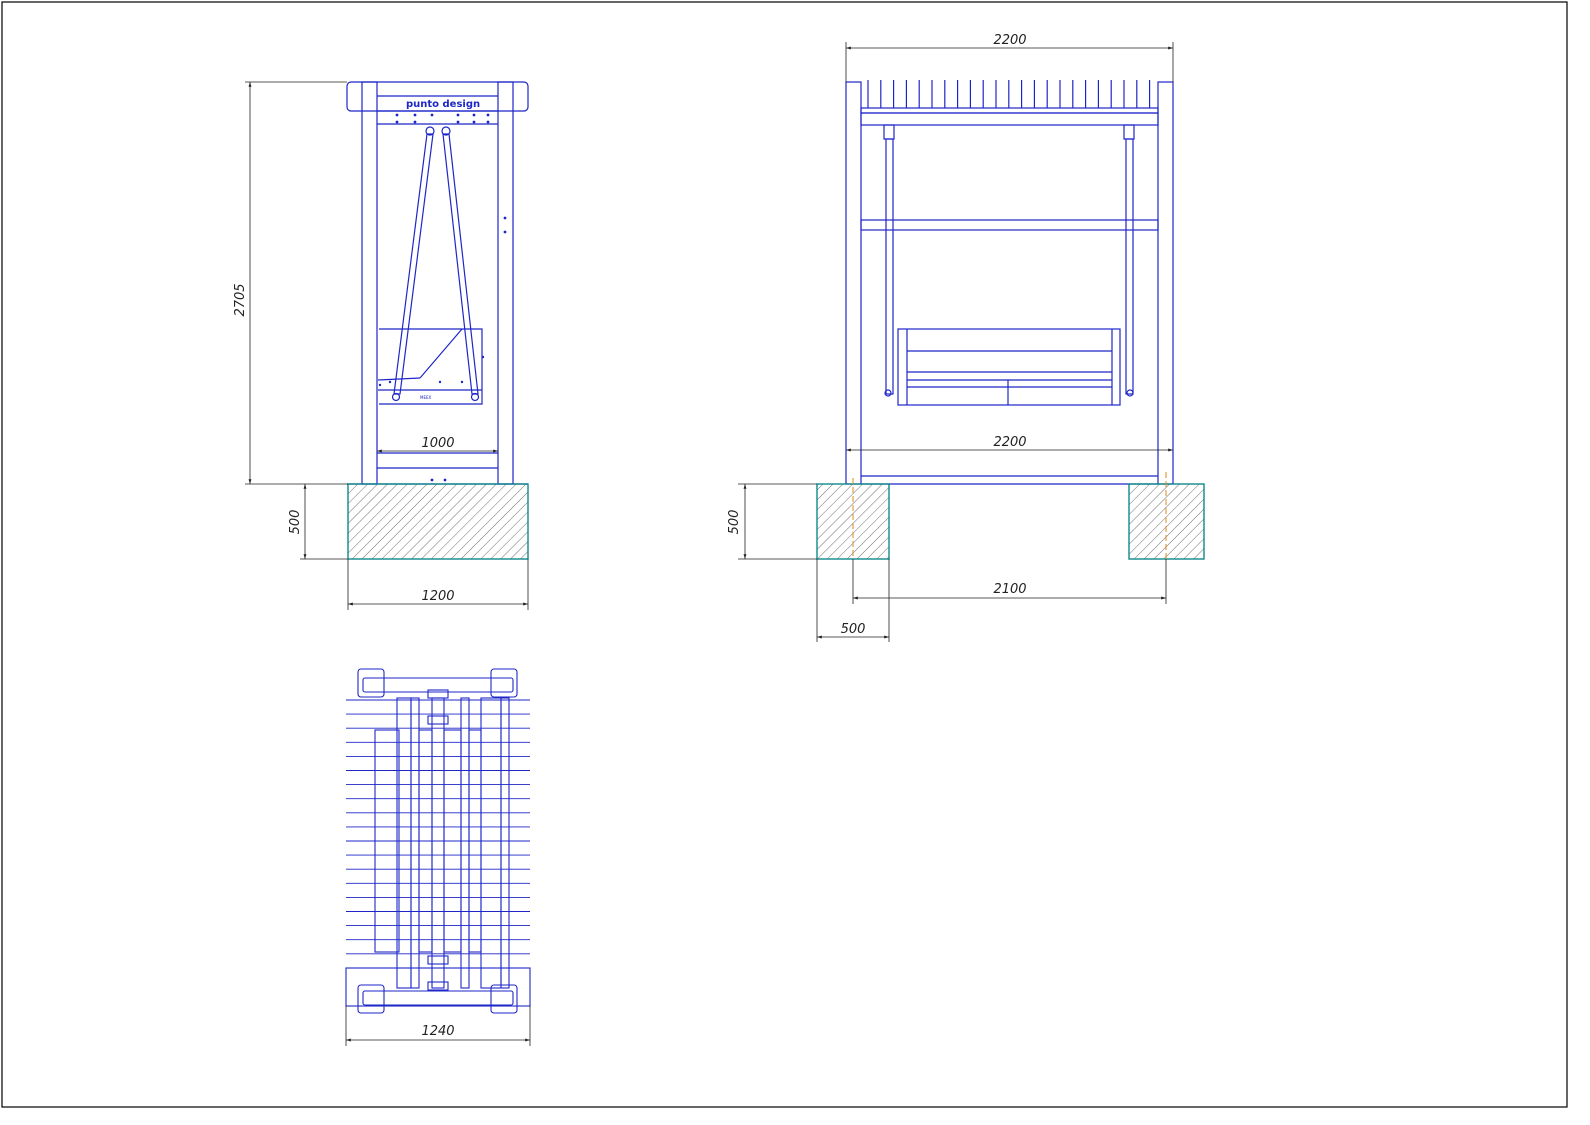 The width and height of the screenshot is (1590, 1125). What do you see at coordinates (1009, 589) in the screenshot?
I see `dim-front-footing-spacing: 2100` at bounding box center [1009, 589].